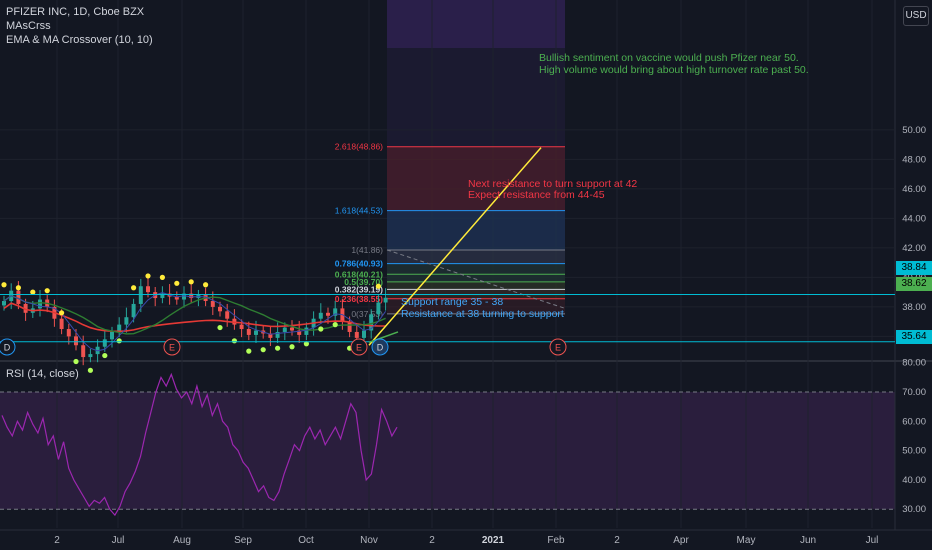 The height and width of the screenshot is (550, 932). I want to click on x-tick-label: Nov, so click(369, 540).